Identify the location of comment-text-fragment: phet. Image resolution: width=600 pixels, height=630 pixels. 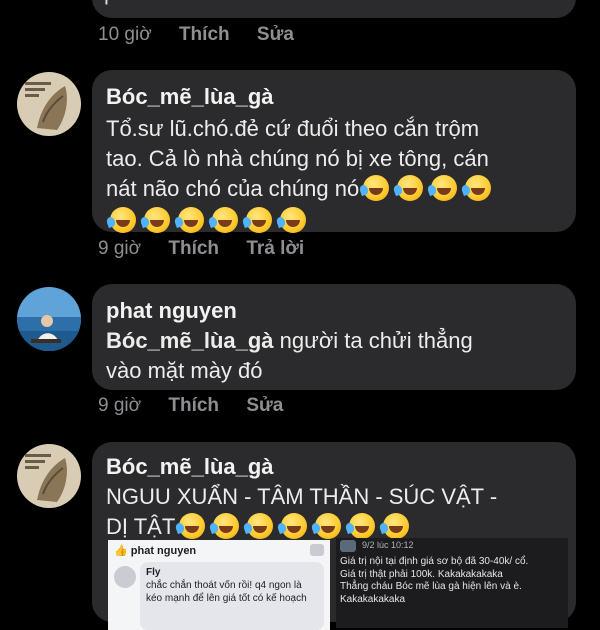
(125, 4).